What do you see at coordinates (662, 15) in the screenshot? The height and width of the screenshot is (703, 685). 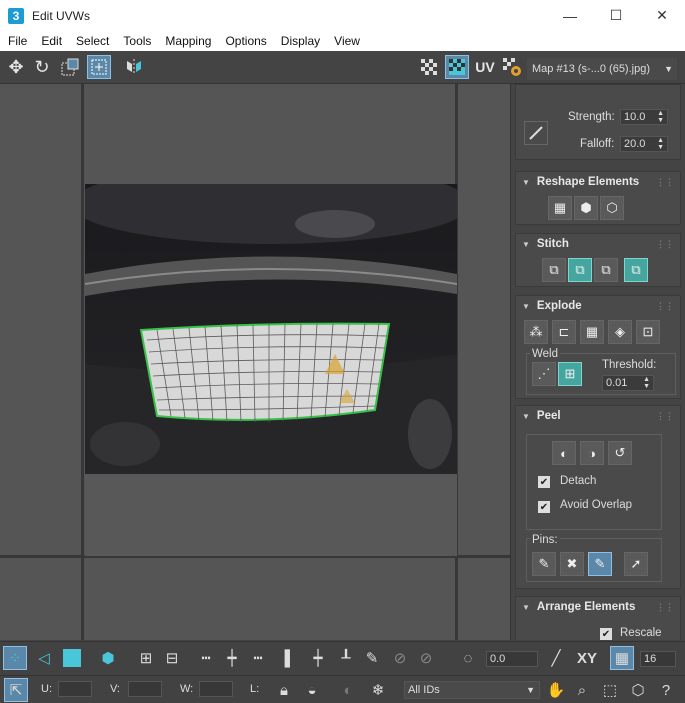 I see `close-button: ✕` at bounding box center [662, 15].